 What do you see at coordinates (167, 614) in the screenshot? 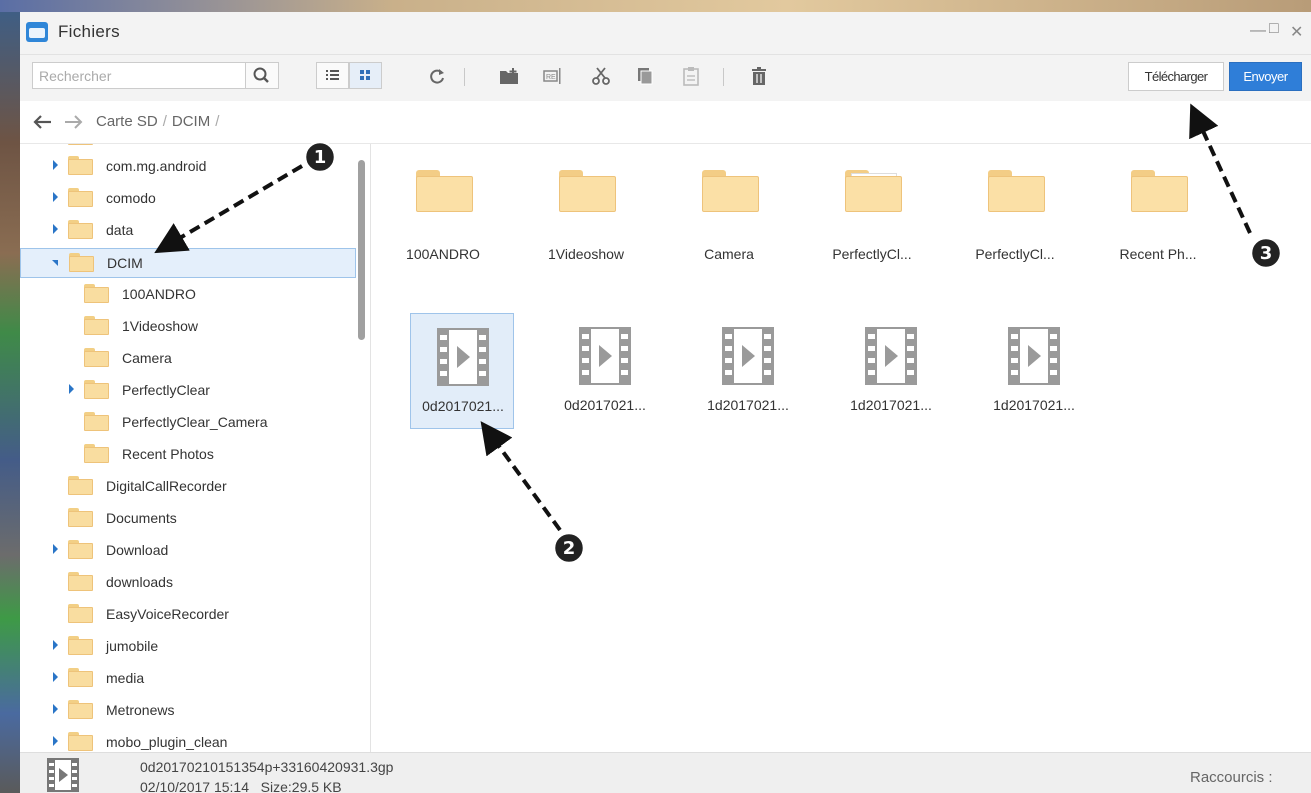
I see `tree-item-label: EasyVoiceRecorder` at bounding box center [167, 614].